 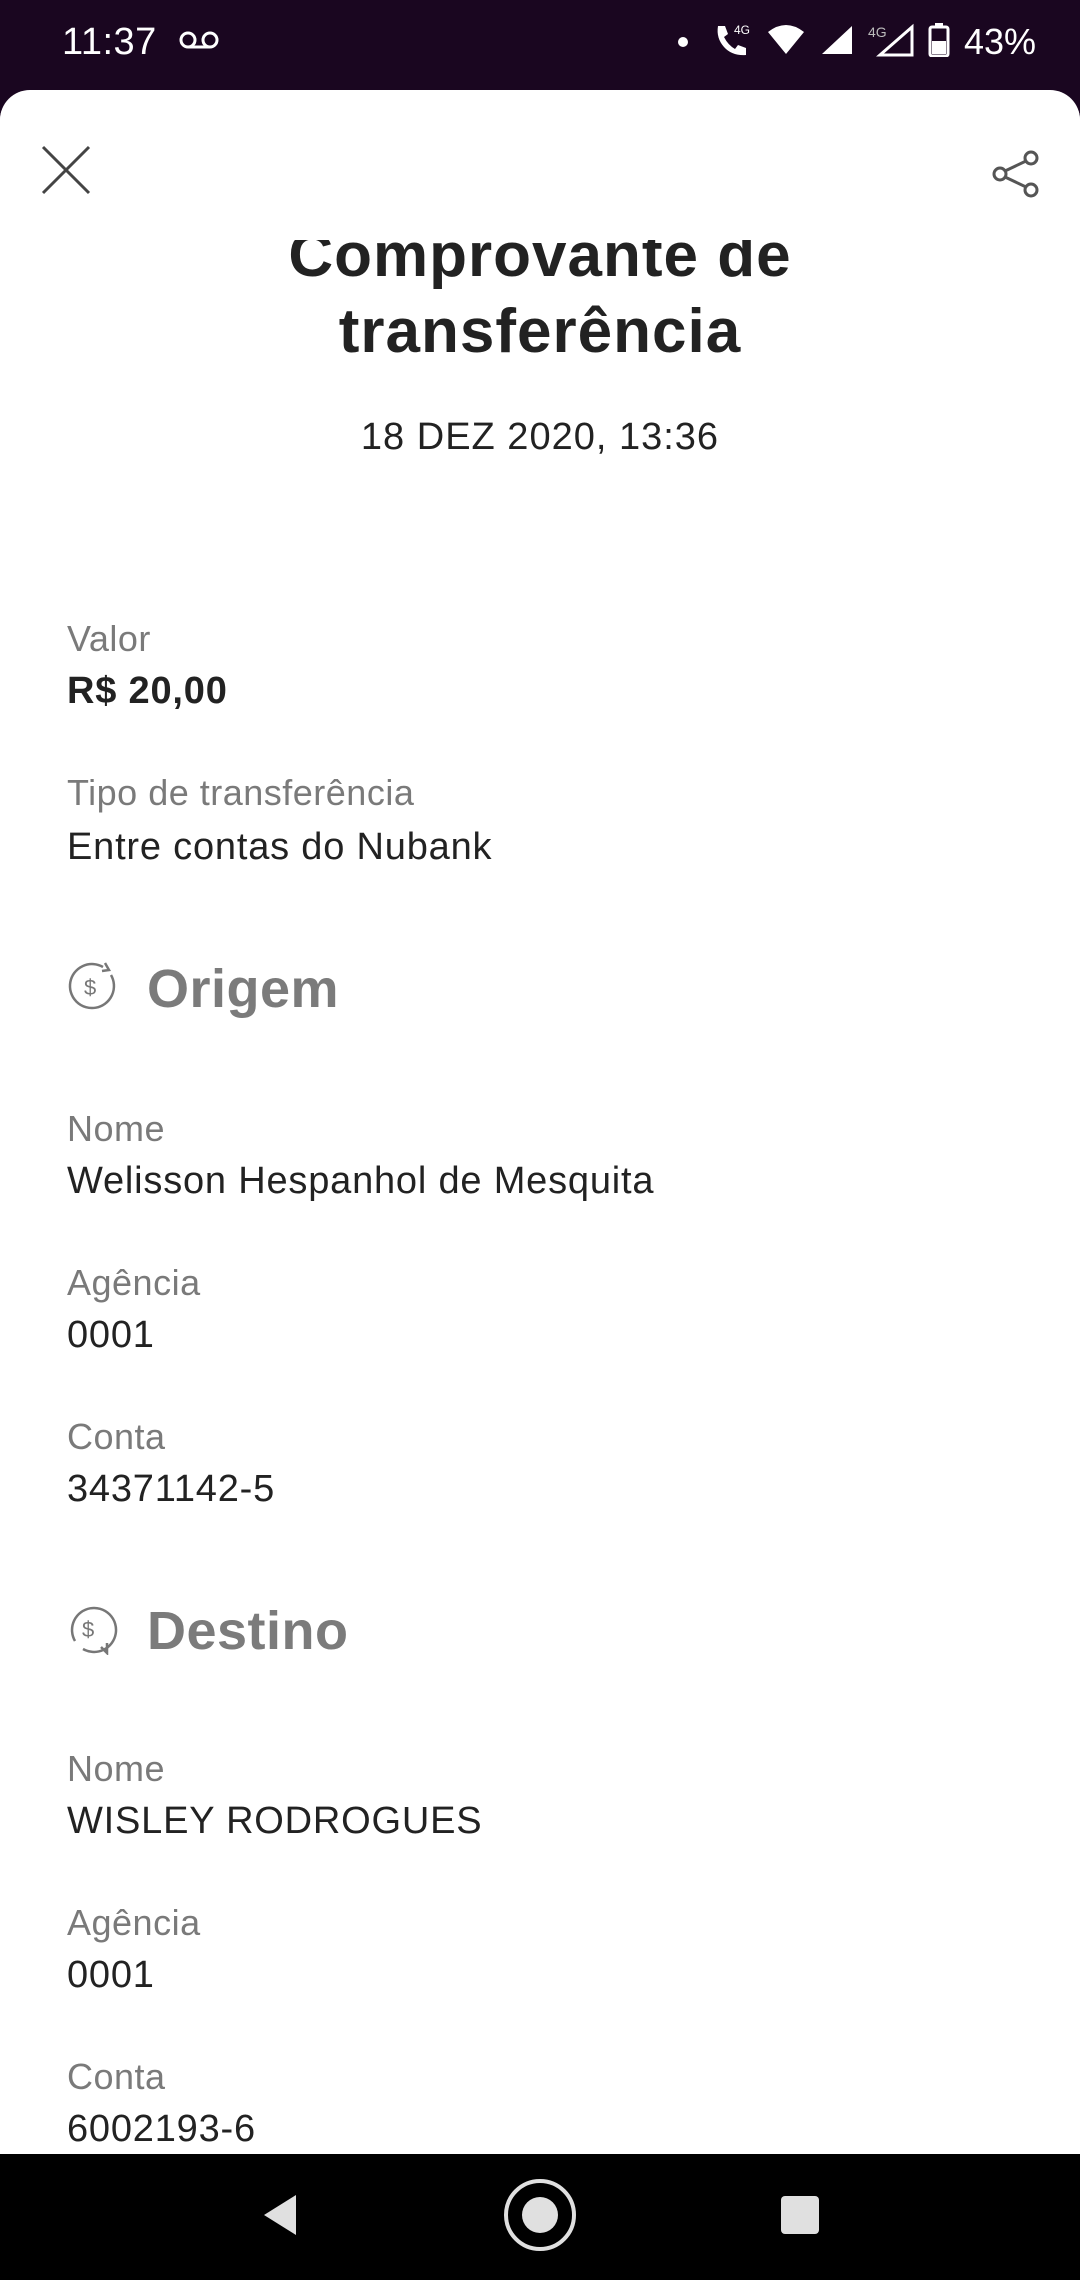 What do you see at coordinates (116, 1436) in the screenshot?
I see `origem-conta-label: Conta` at bounding box center [116, 1436].